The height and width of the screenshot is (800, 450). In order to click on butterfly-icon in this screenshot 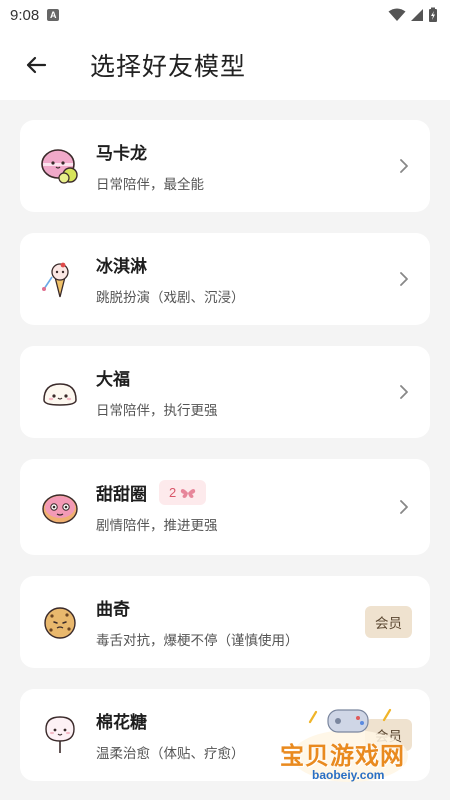, I will do `click(188, 493)`.